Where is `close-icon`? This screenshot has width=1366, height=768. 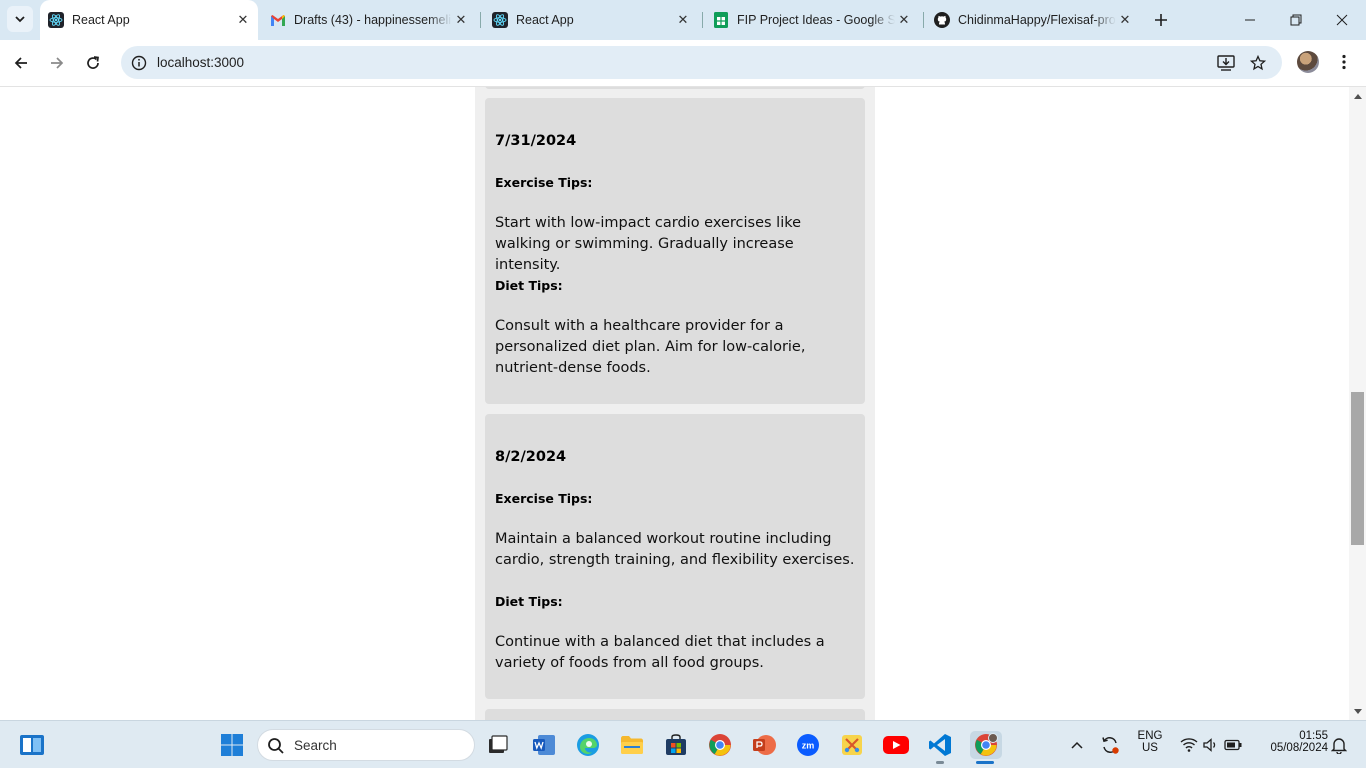
close-icon is located at coordinates (1342, 20).